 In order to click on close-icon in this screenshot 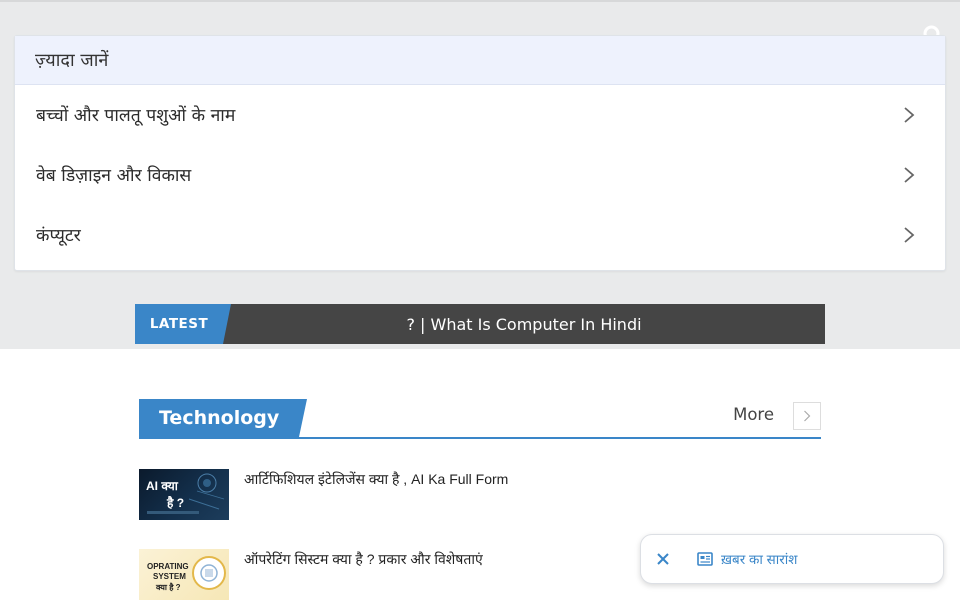, I will do `click(663, 559)`.